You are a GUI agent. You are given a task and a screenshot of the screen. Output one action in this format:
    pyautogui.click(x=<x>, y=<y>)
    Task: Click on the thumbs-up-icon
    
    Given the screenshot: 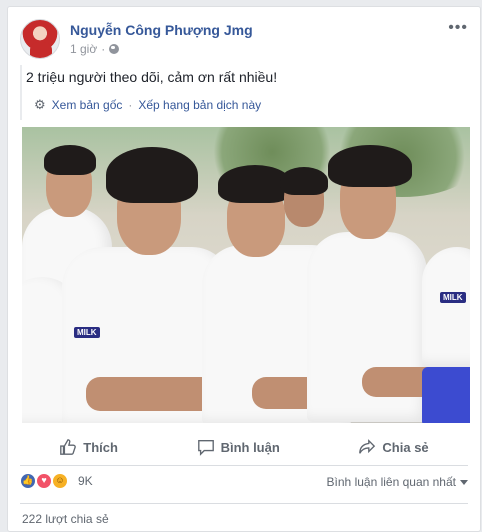 What is the action you would take?
    pyautogui.click(x=68, y=447)
    